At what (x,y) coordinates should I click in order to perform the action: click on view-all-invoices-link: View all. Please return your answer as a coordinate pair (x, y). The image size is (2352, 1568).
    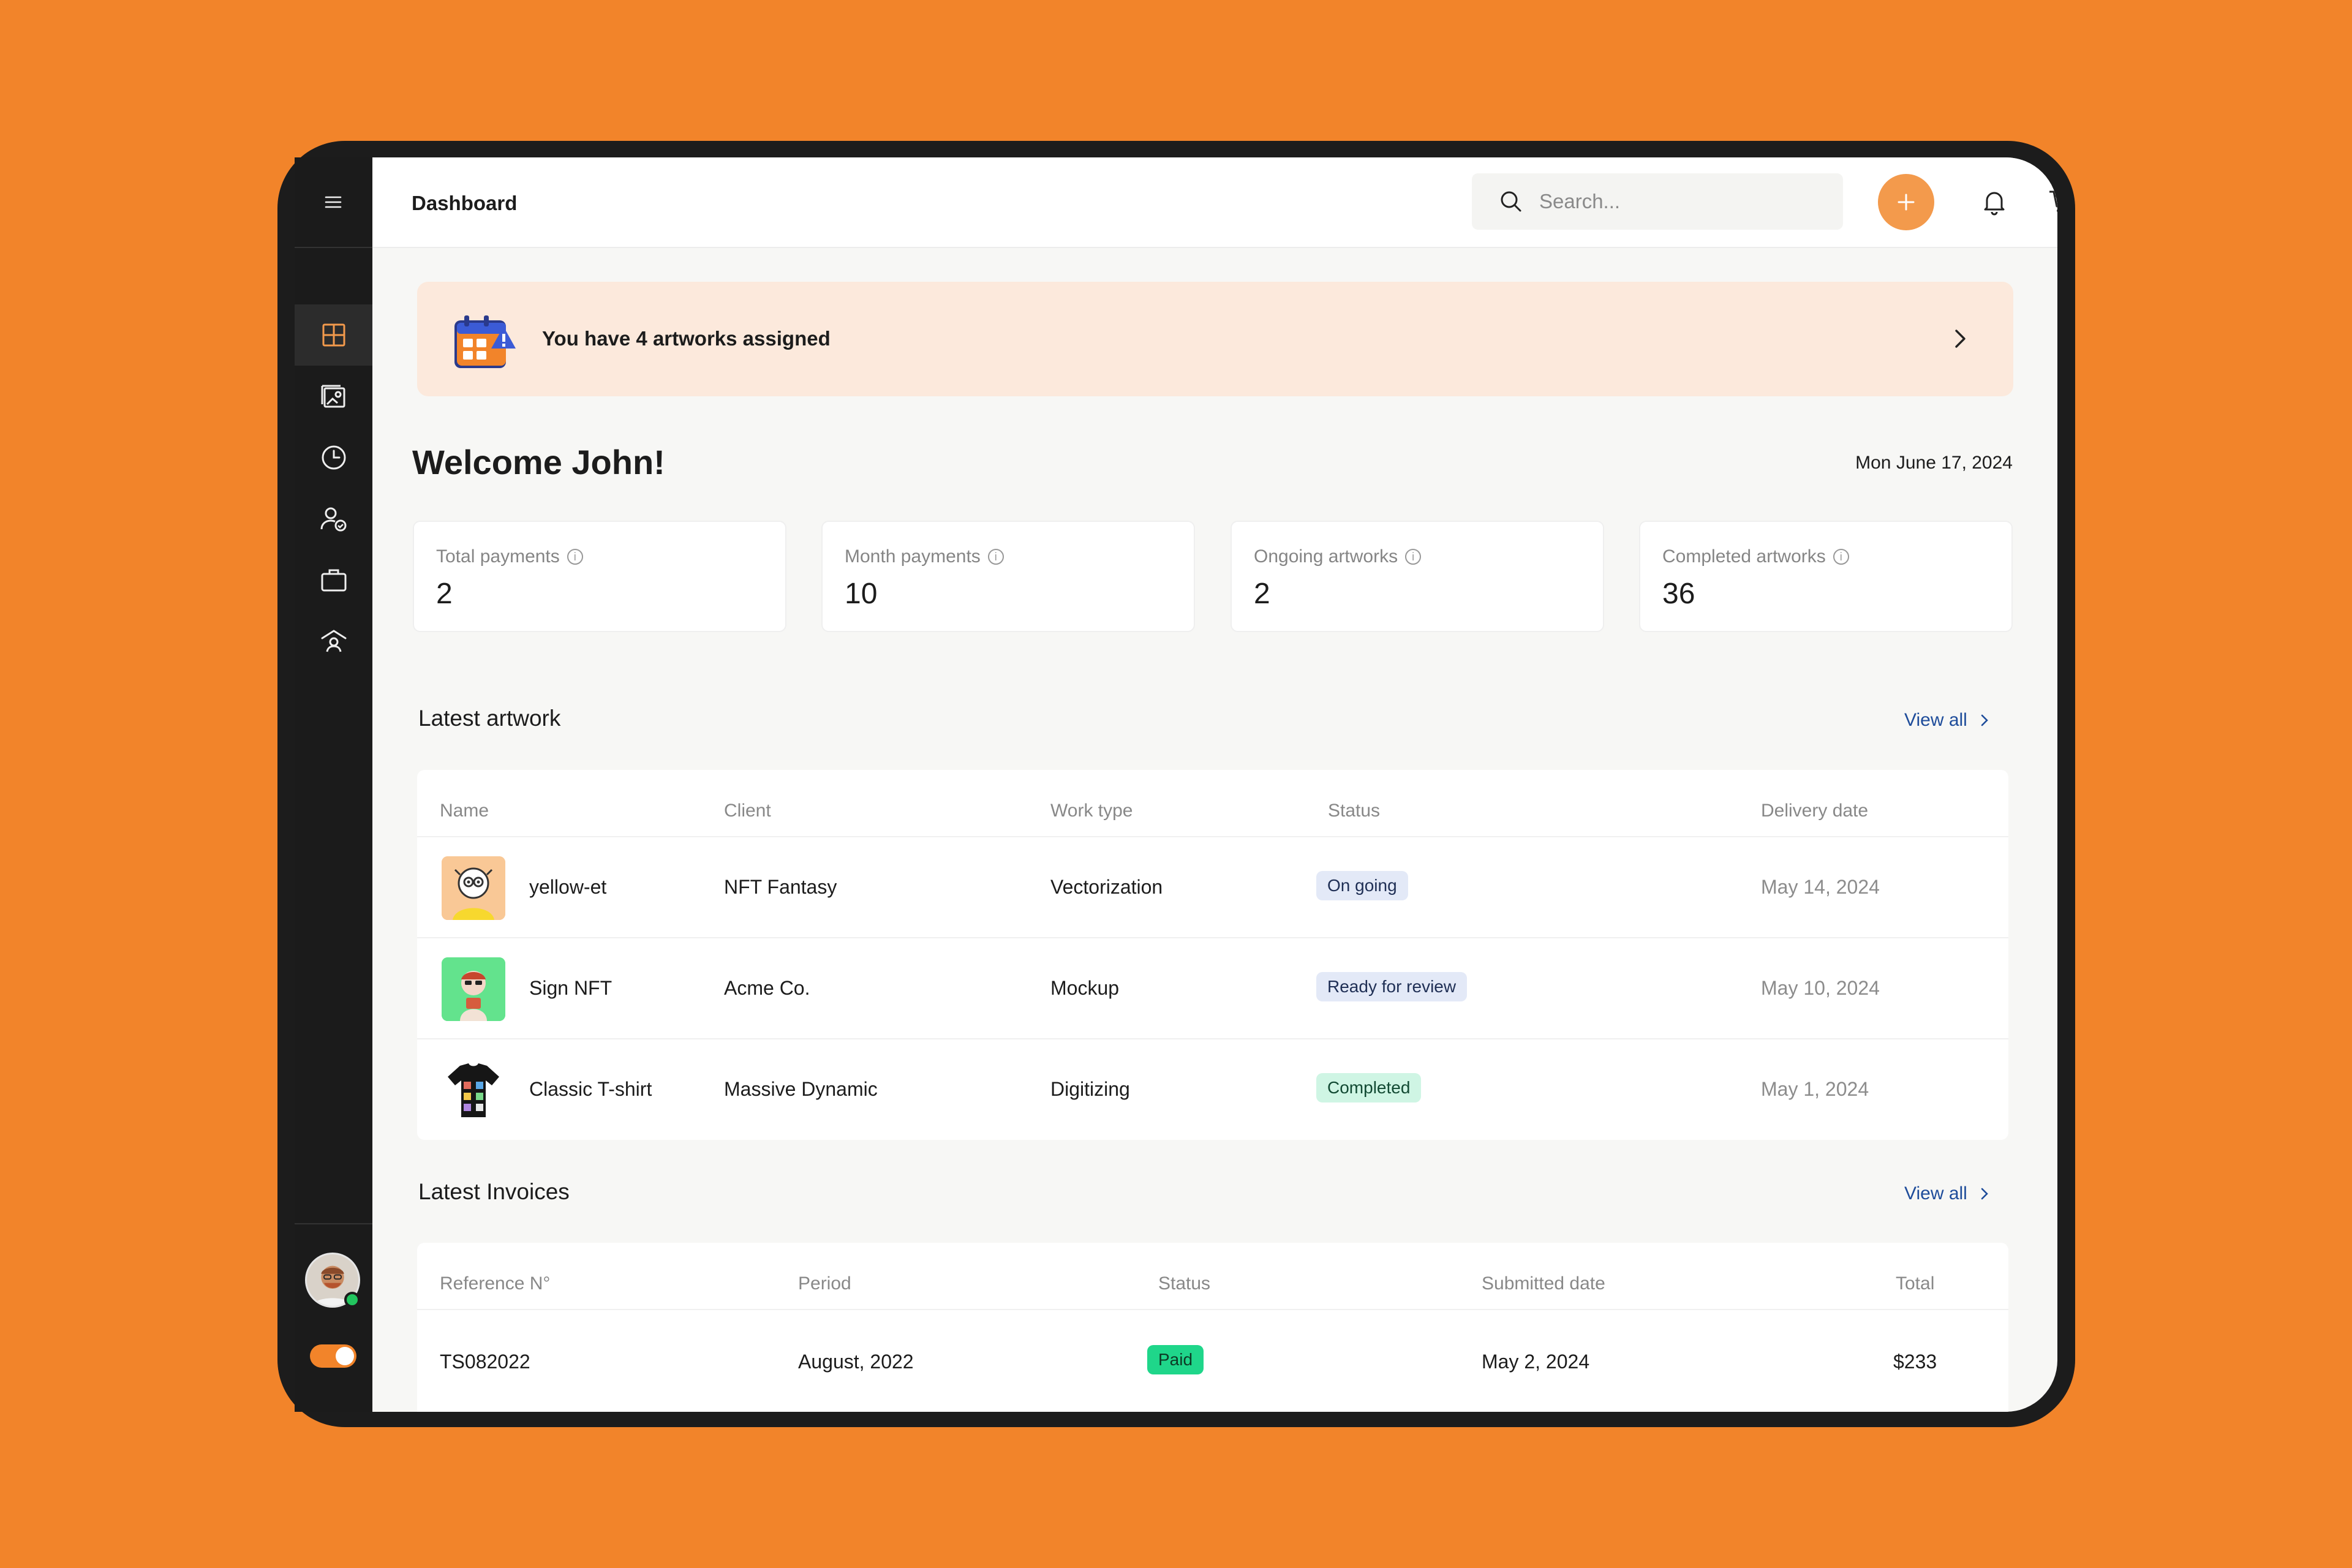
    Looking at the image, I should click on (1949, 1194).